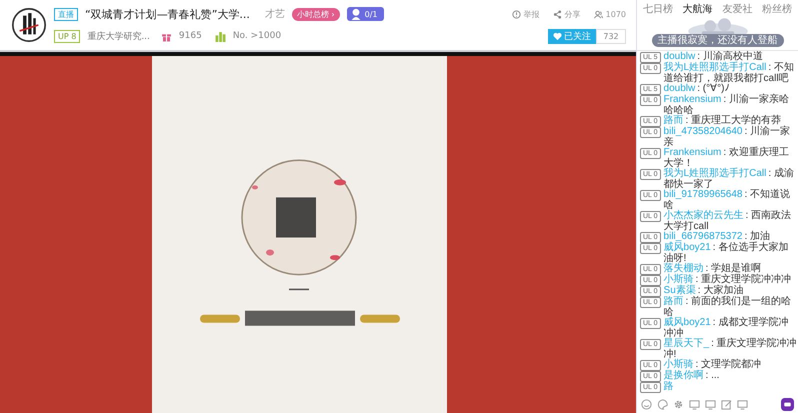 The image size is (798, 413). I want to click on chat-message: 路而 : 重庆理工大学的有莽, so click(723, 121).